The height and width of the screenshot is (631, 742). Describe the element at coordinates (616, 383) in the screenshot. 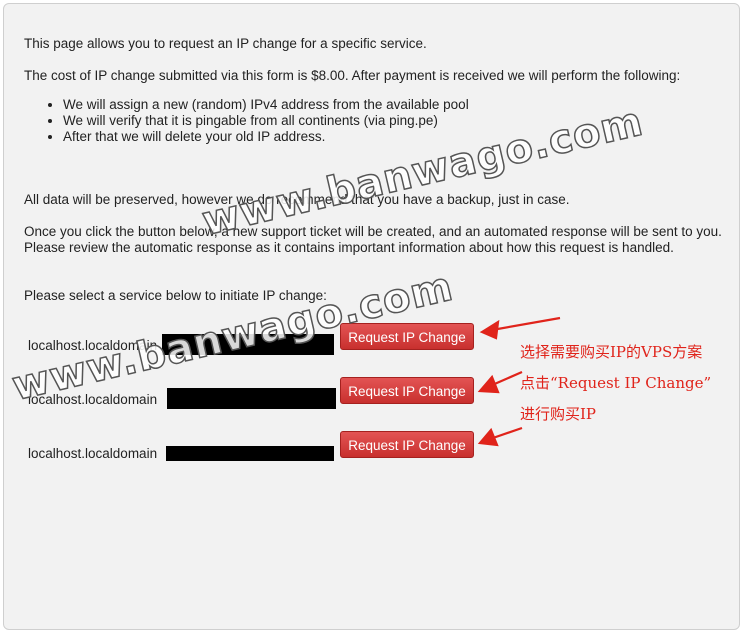

I see `annotation-click-button: 点击“Request IP Change”` at that location.